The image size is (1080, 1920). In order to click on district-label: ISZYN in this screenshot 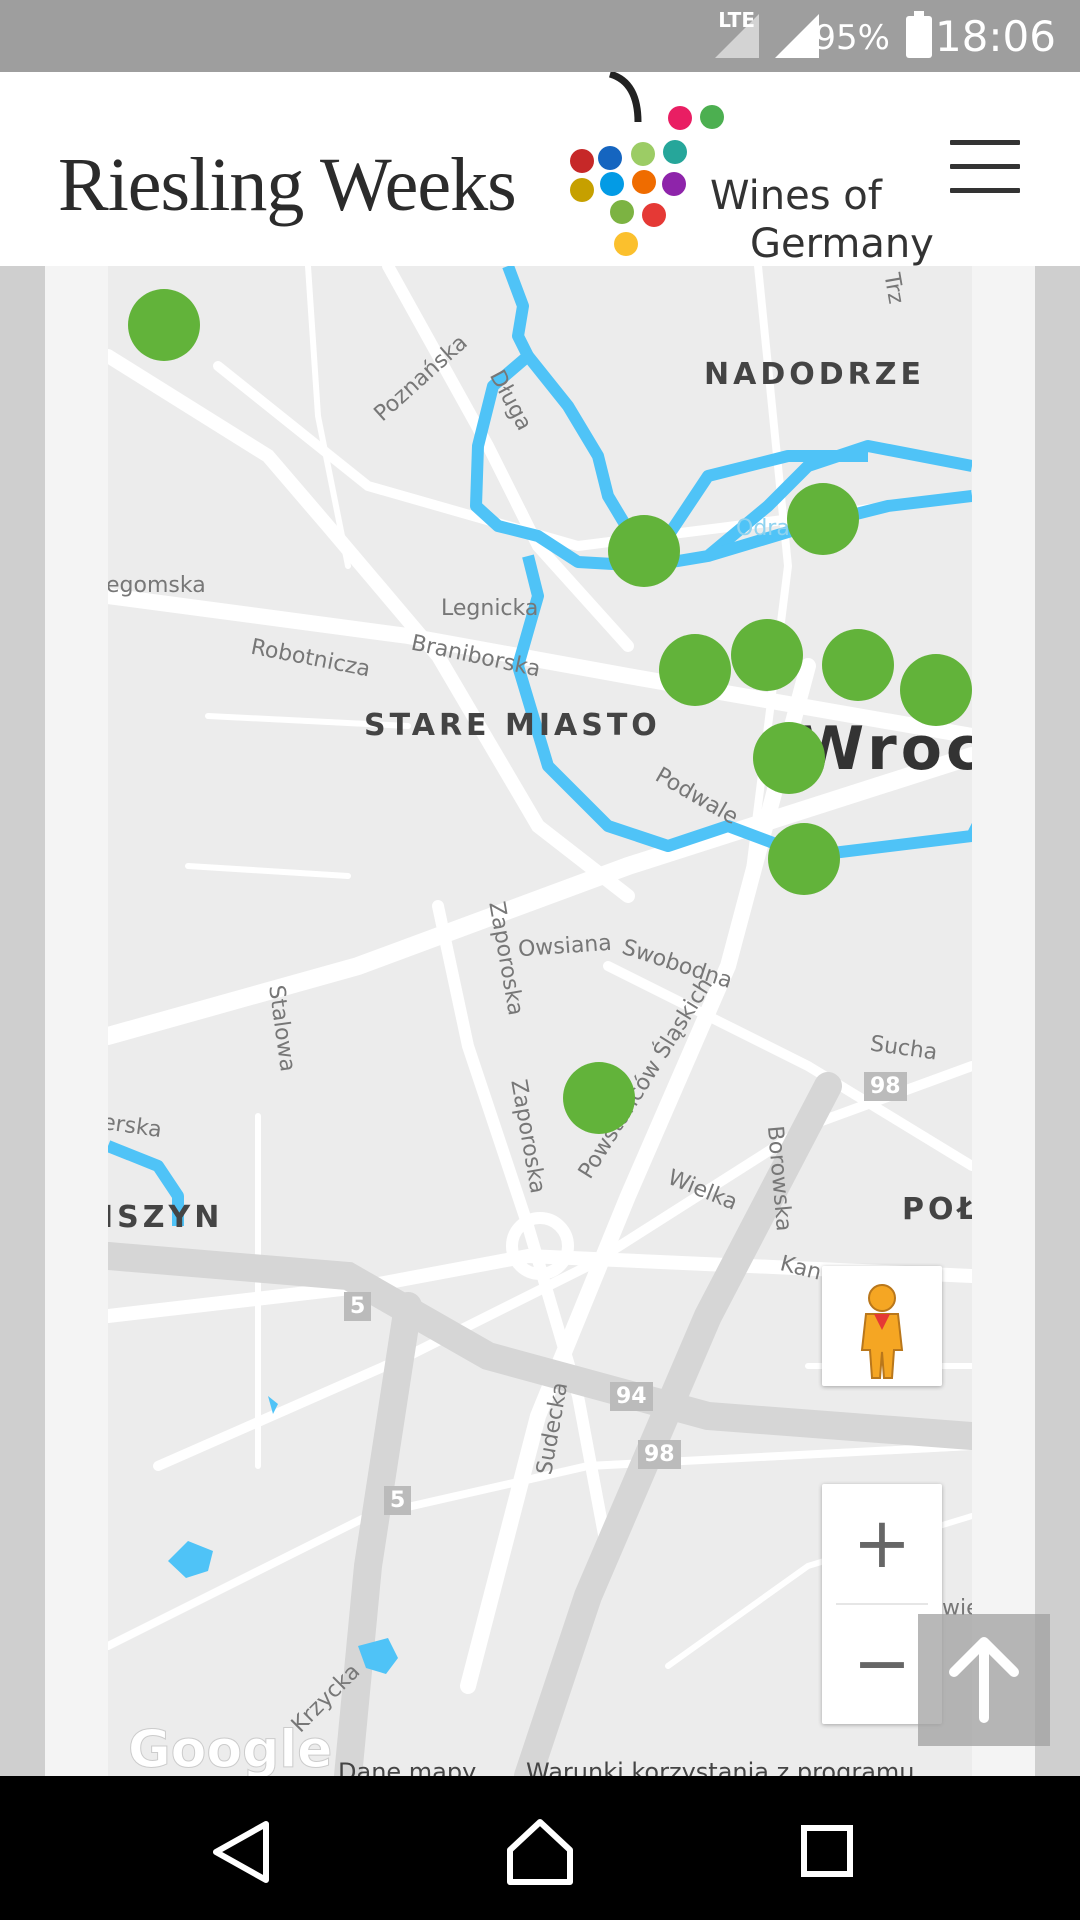, I will do `click(166, 1217)`.